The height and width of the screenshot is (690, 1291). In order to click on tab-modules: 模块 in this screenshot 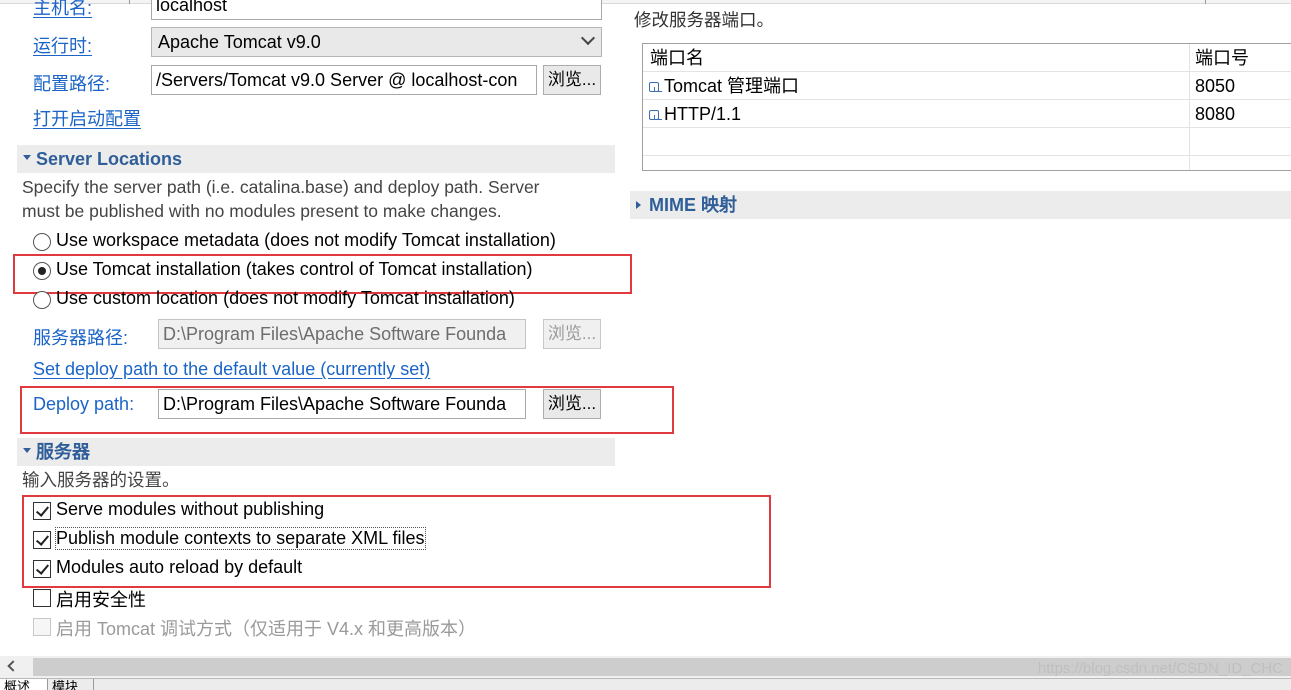, I will do `click(71, 684)`.